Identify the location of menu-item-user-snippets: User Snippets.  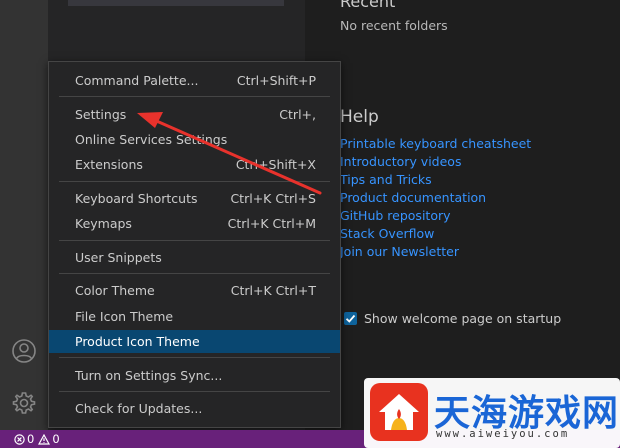
(194, 257).